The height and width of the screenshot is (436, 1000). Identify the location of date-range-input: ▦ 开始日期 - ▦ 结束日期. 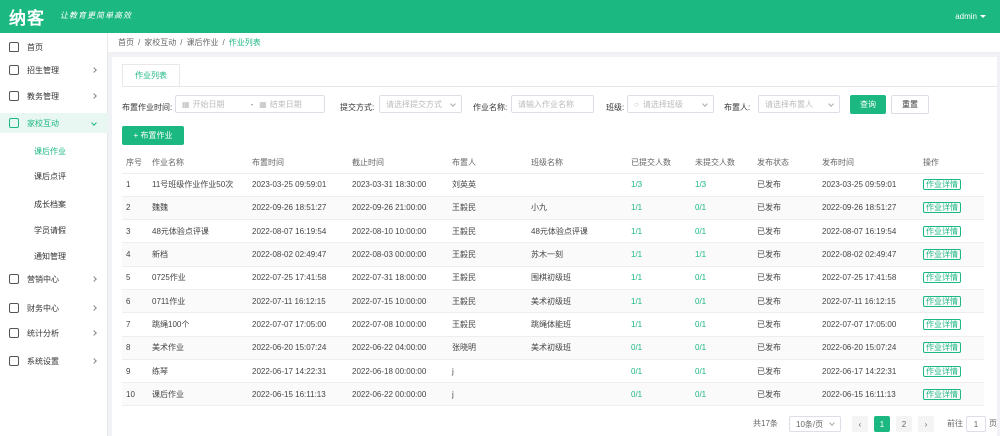
(250, 104).